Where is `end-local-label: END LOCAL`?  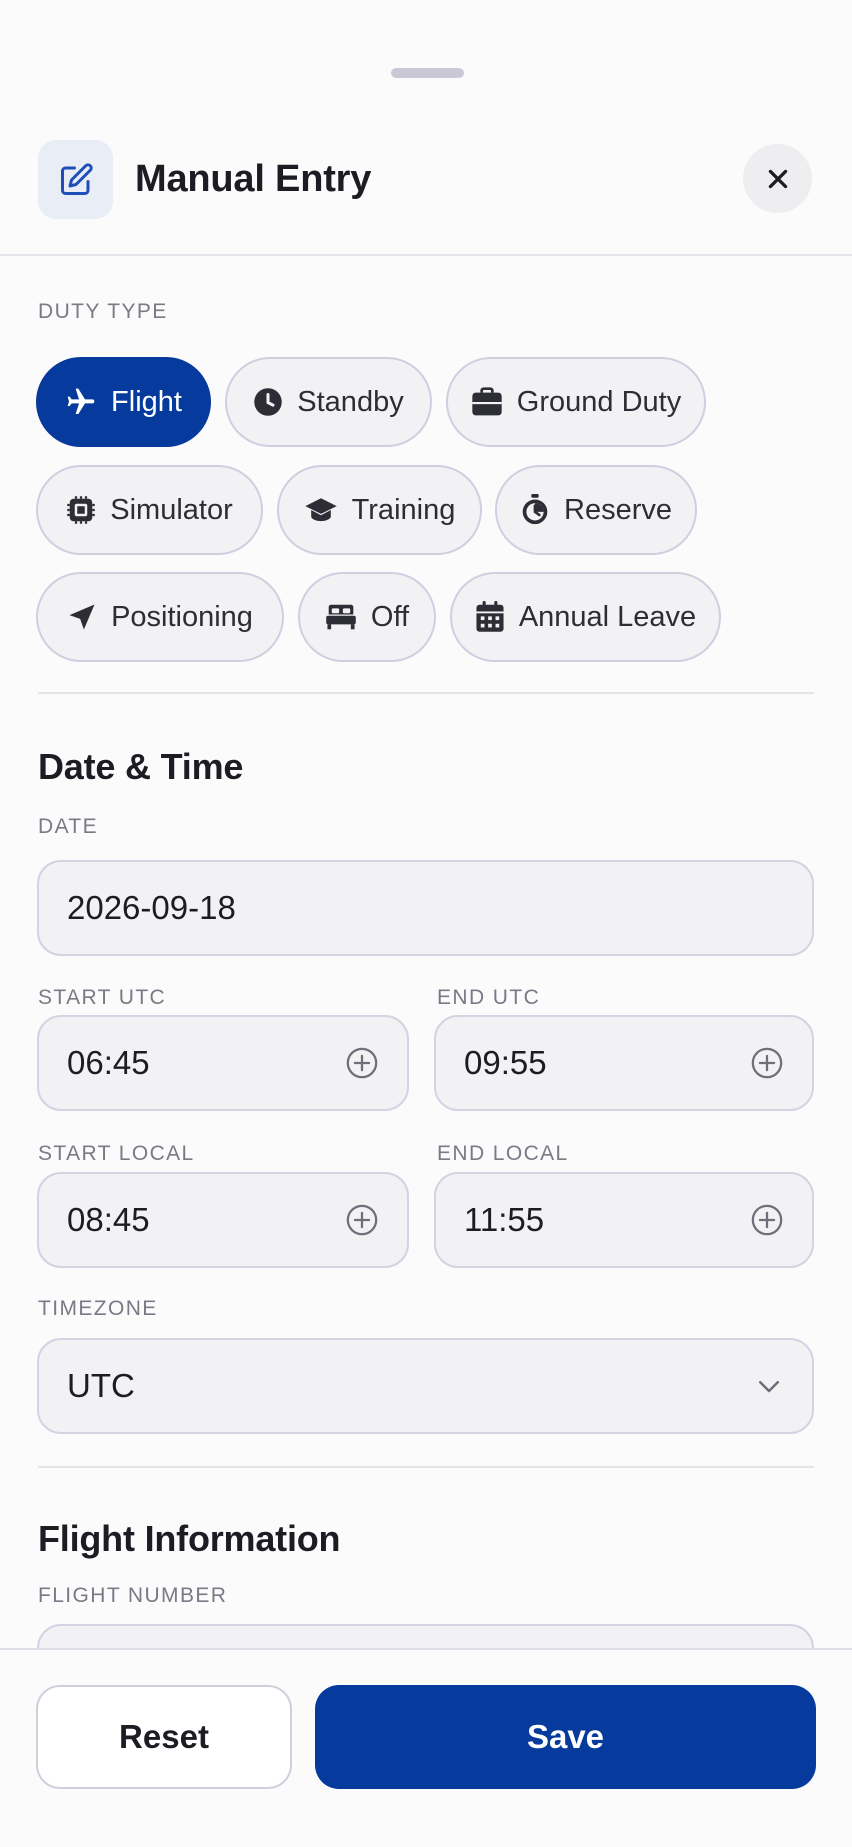
end-local-label: END LOCAL is located at coordinates (503, 1153).